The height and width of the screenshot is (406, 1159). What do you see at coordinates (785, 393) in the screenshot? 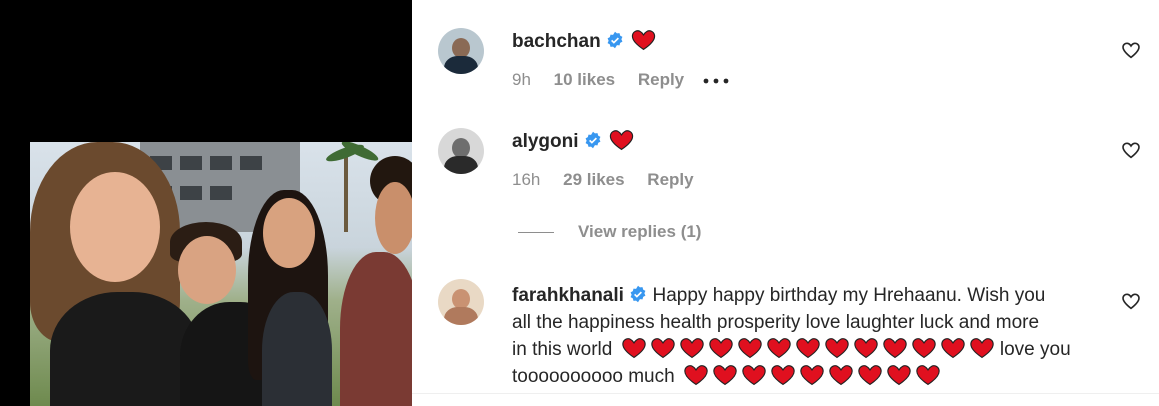
I see `divider` at bounding box center [785, 393].